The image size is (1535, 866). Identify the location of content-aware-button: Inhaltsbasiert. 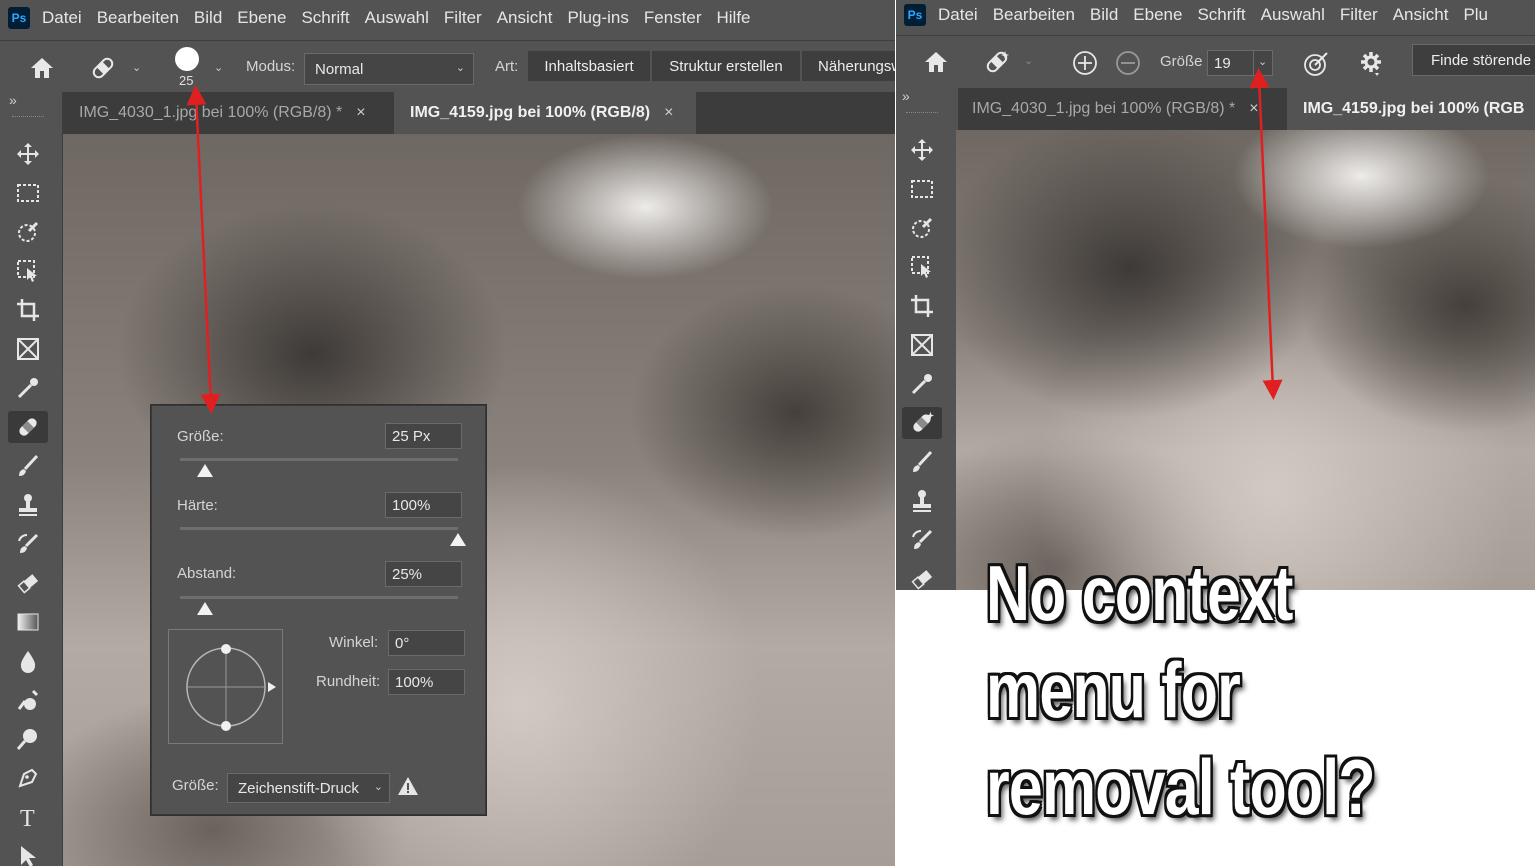
(589, 66).